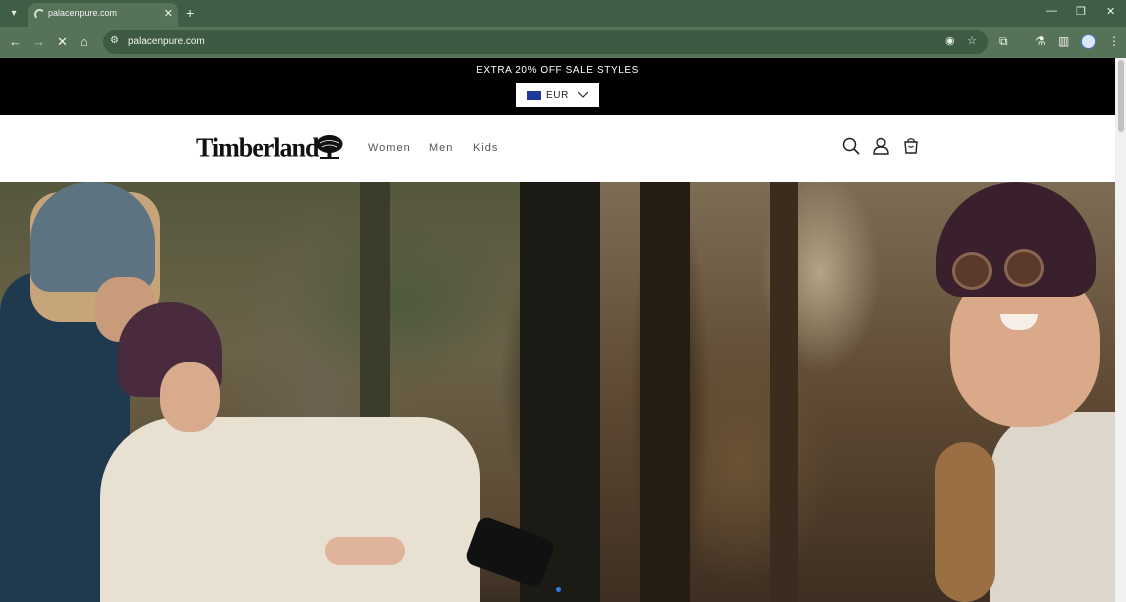 The height and width of the screenshot is (602, 1126). What do you see at coordinates (62, 42) in the screenshot?
I see `stop-loading-icon: ✕` at bounding box center [62, 42].